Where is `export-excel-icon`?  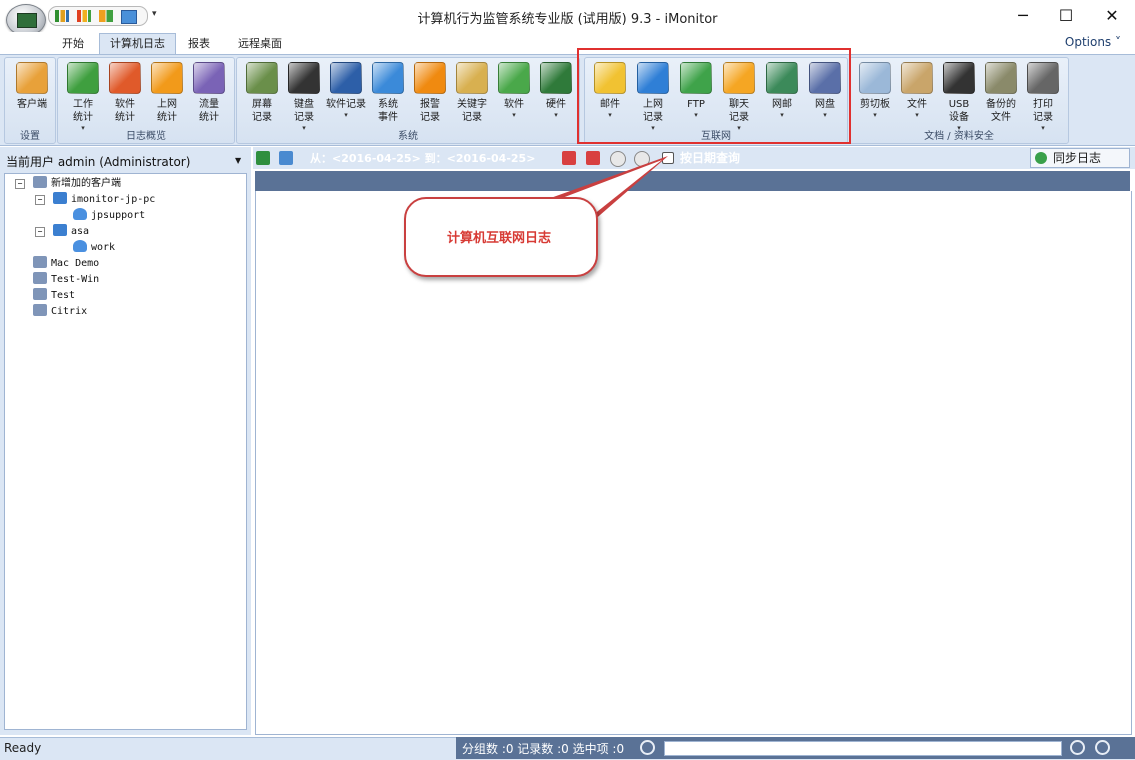
export-excel-icon is located at coordinates (263, 158).